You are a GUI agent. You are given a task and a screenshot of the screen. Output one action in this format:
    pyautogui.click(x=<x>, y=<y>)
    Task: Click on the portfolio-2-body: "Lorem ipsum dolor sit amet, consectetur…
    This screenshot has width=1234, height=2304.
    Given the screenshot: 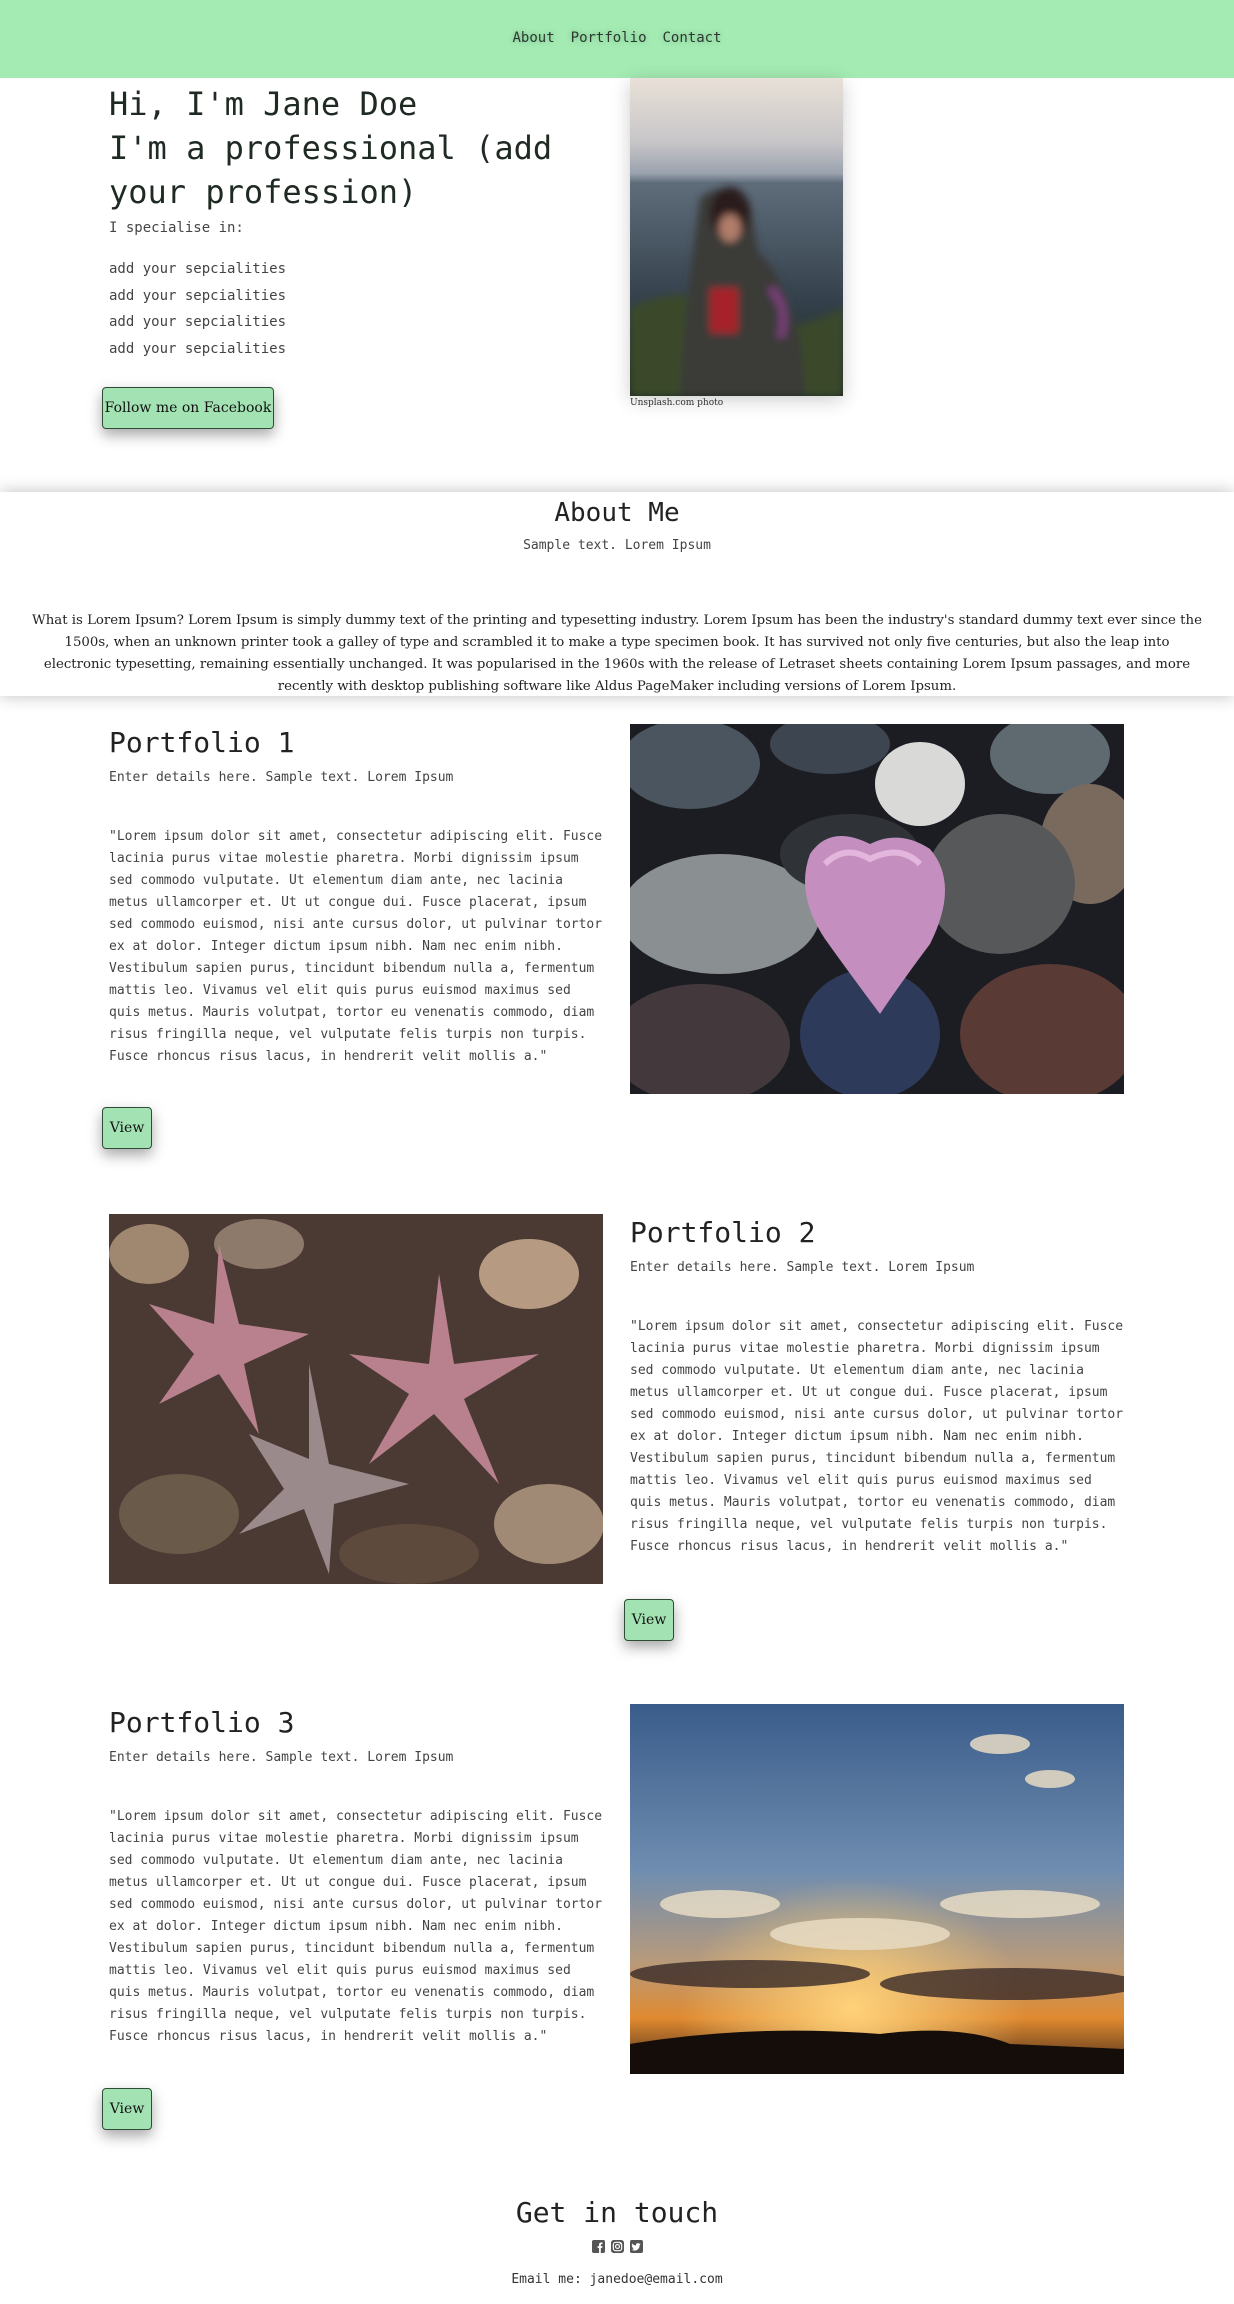 What is the action you would take?
    pyautogui.click(x=877, y=1436)
    